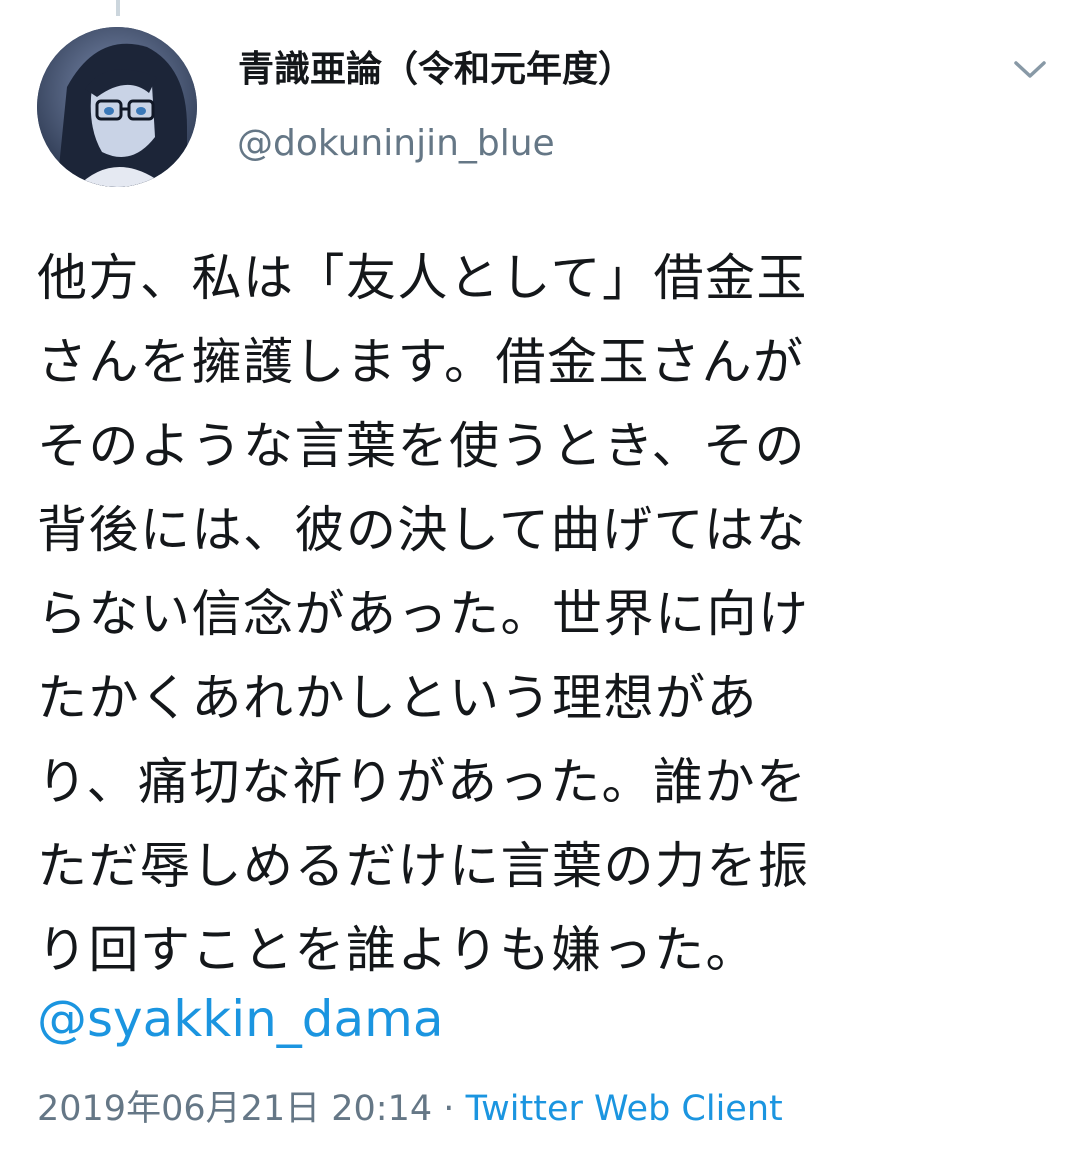  I want to click on tweet-text-line: らない信念があった。世界に向け, so click(423, 614).